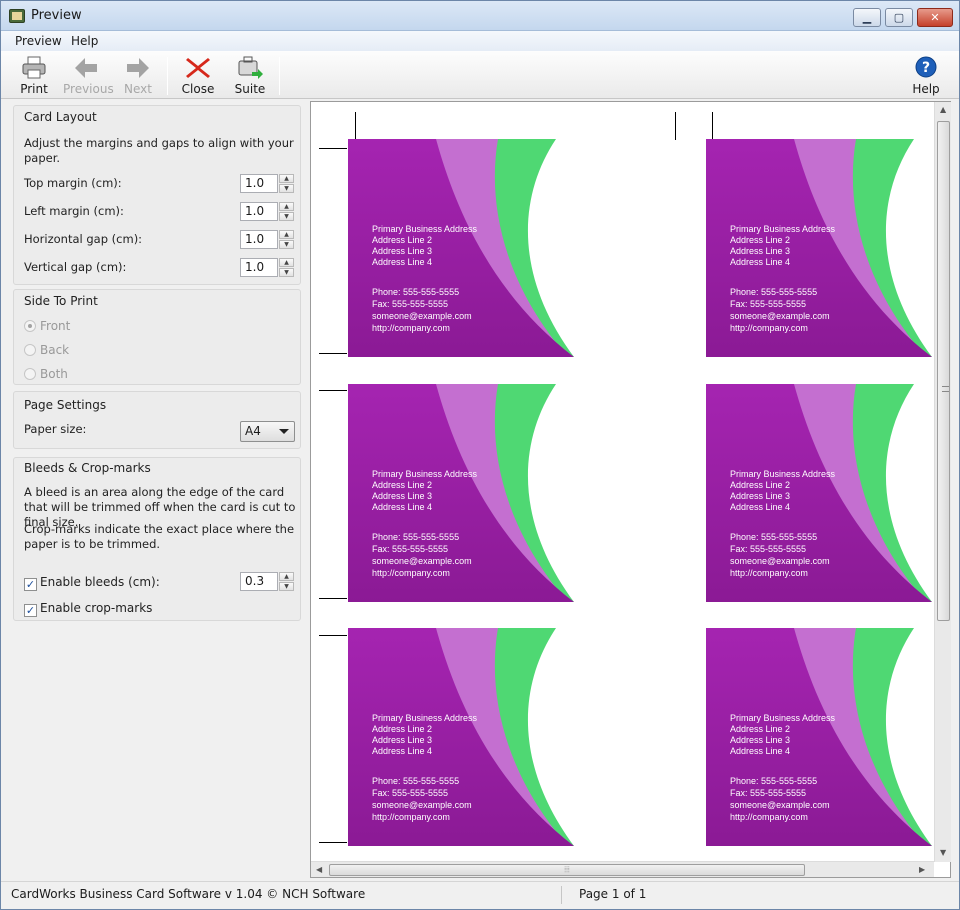 This screenshot has height=910, width=960. Describe the element at coordinates (198, 89) in the screenshot. I see `close-label: Close` at that location.